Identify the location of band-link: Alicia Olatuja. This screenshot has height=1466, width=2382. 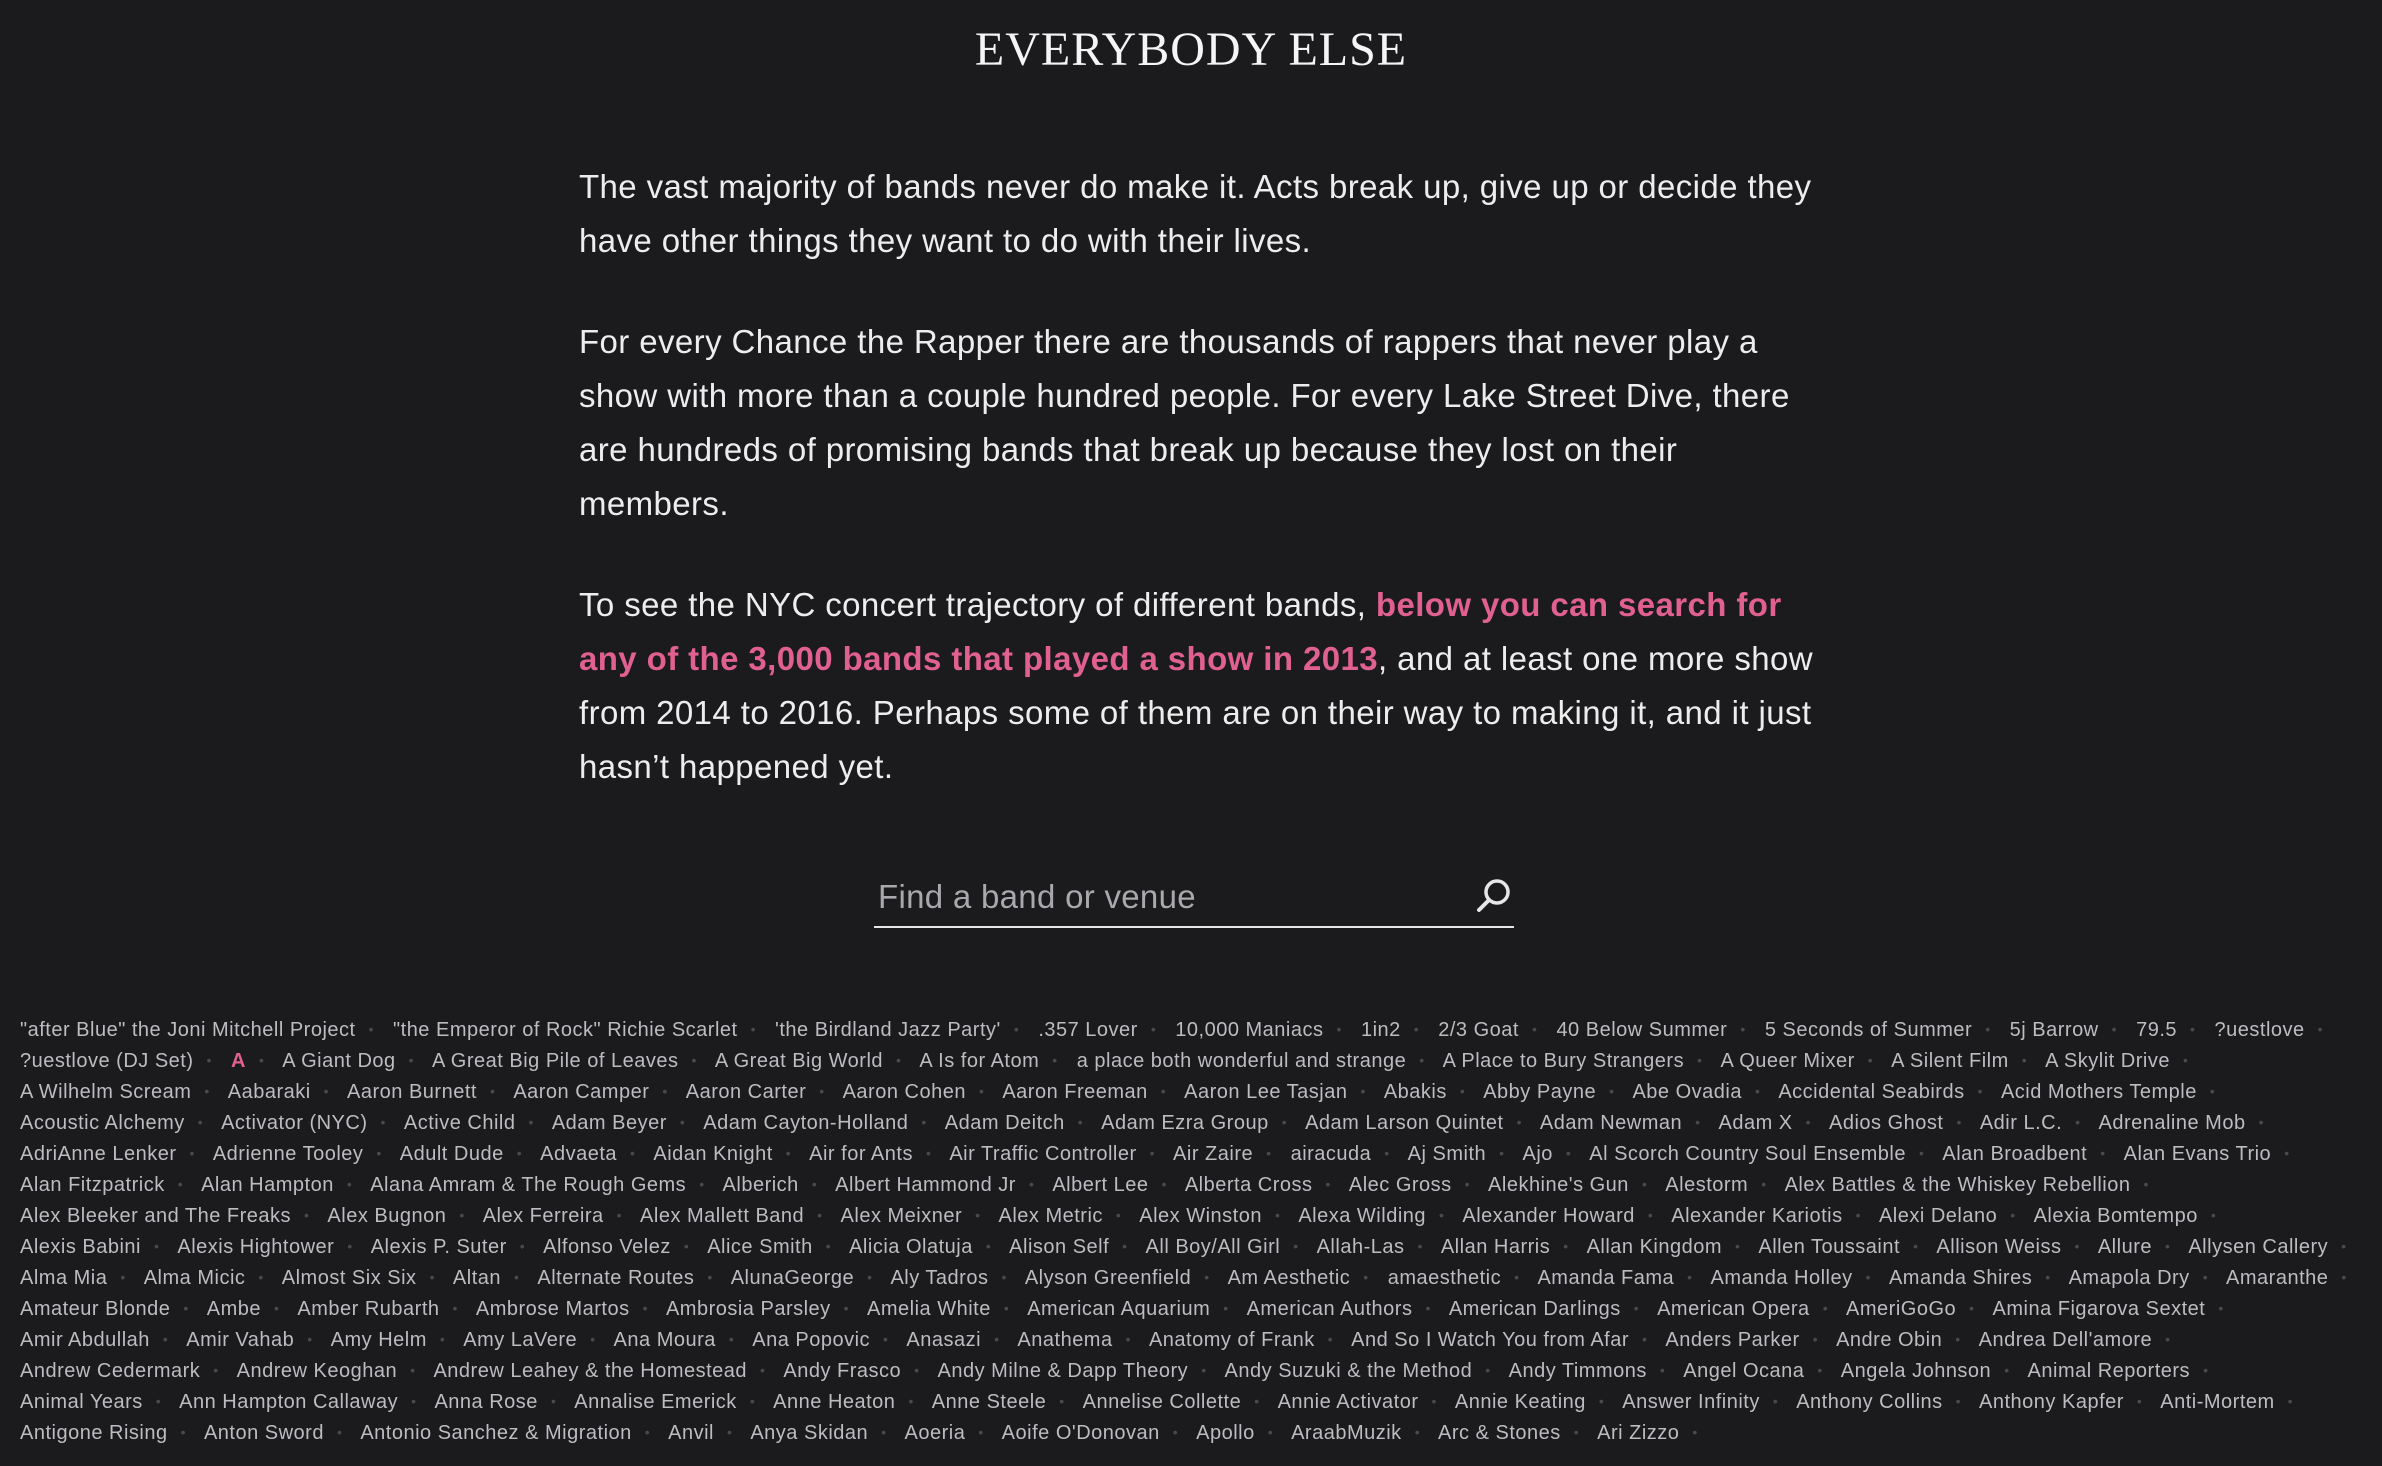
(911, 1247).